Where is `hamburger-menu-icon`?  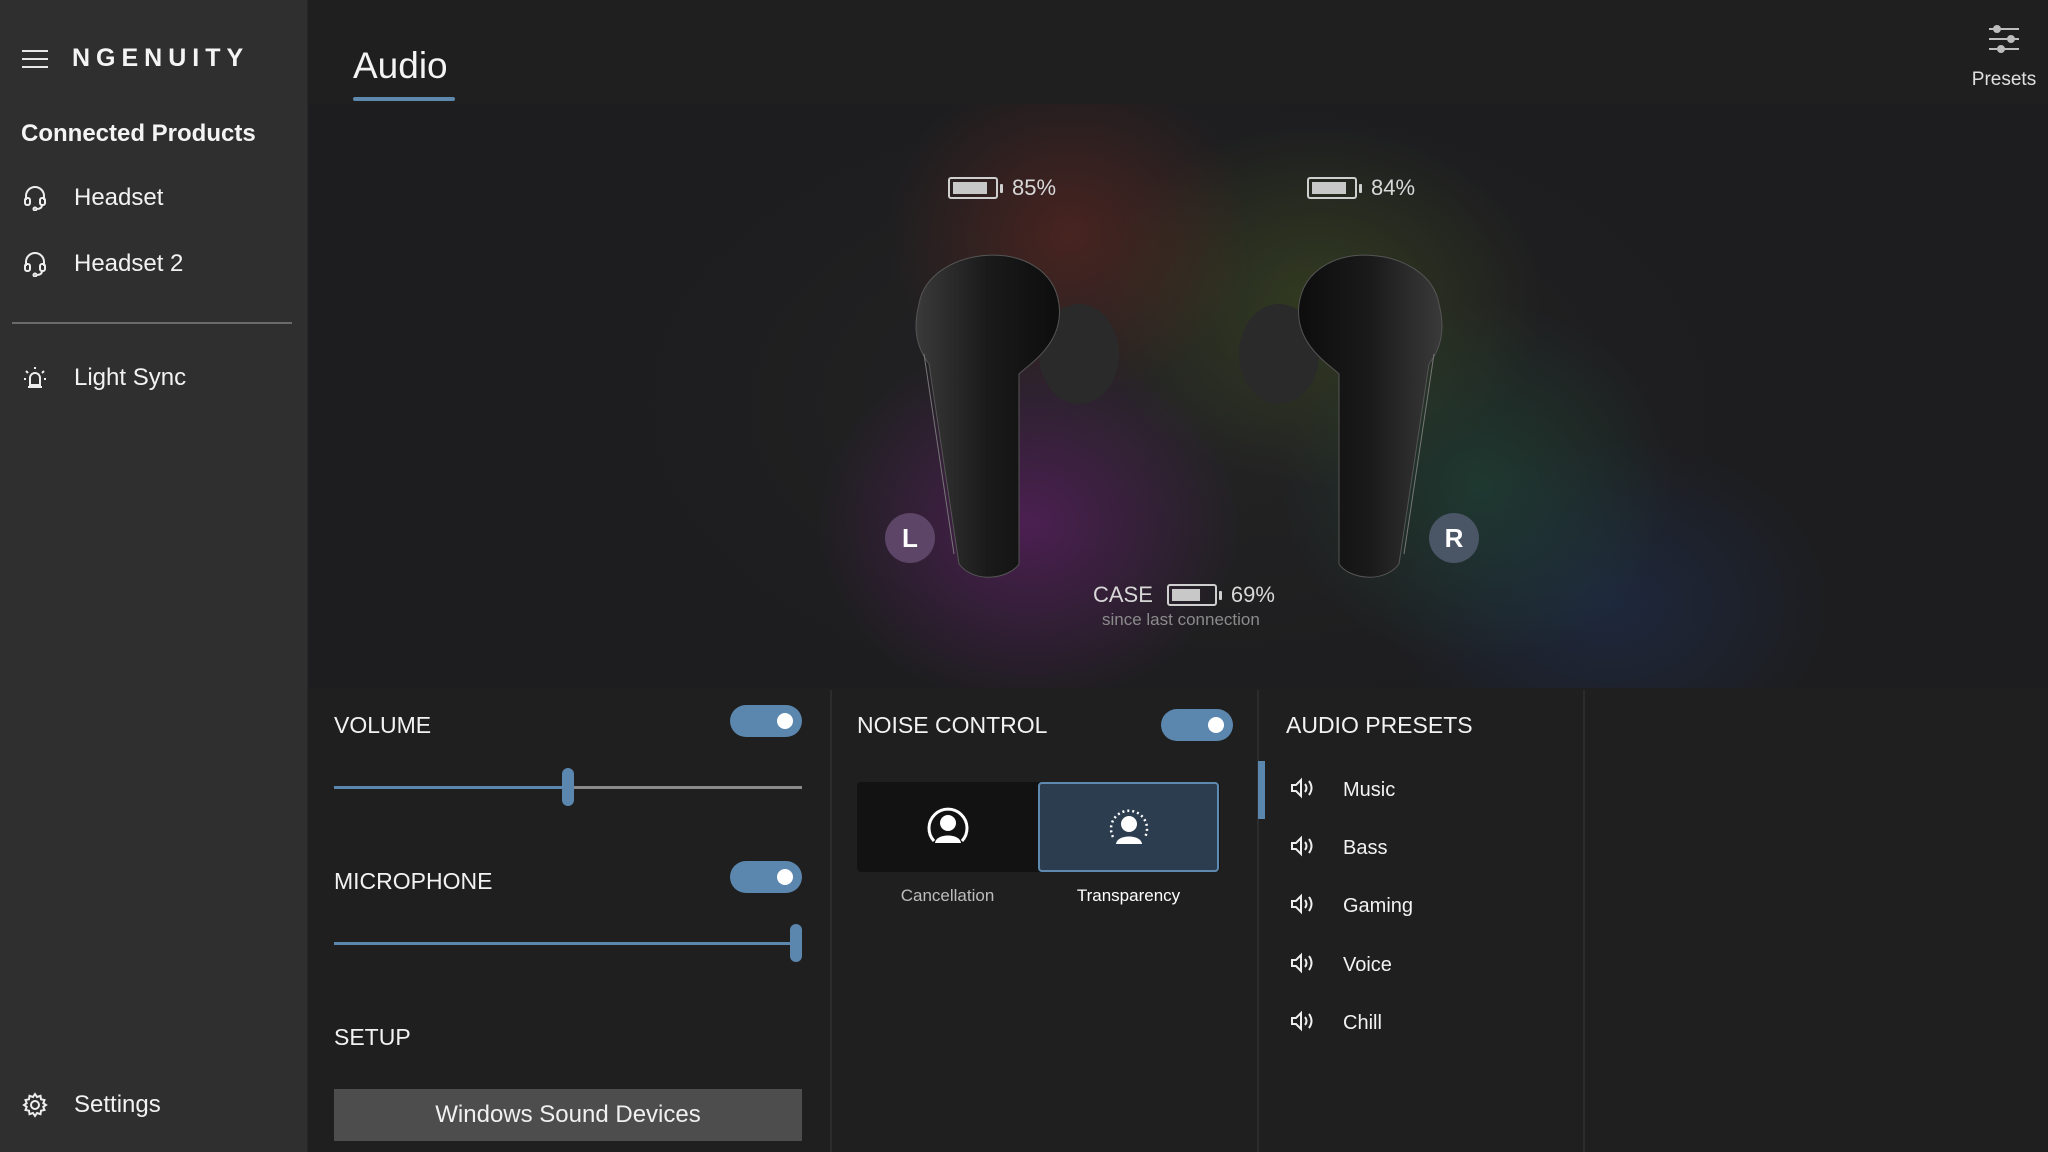 hamburger-menu-icon is located at coordinates (35, 58).